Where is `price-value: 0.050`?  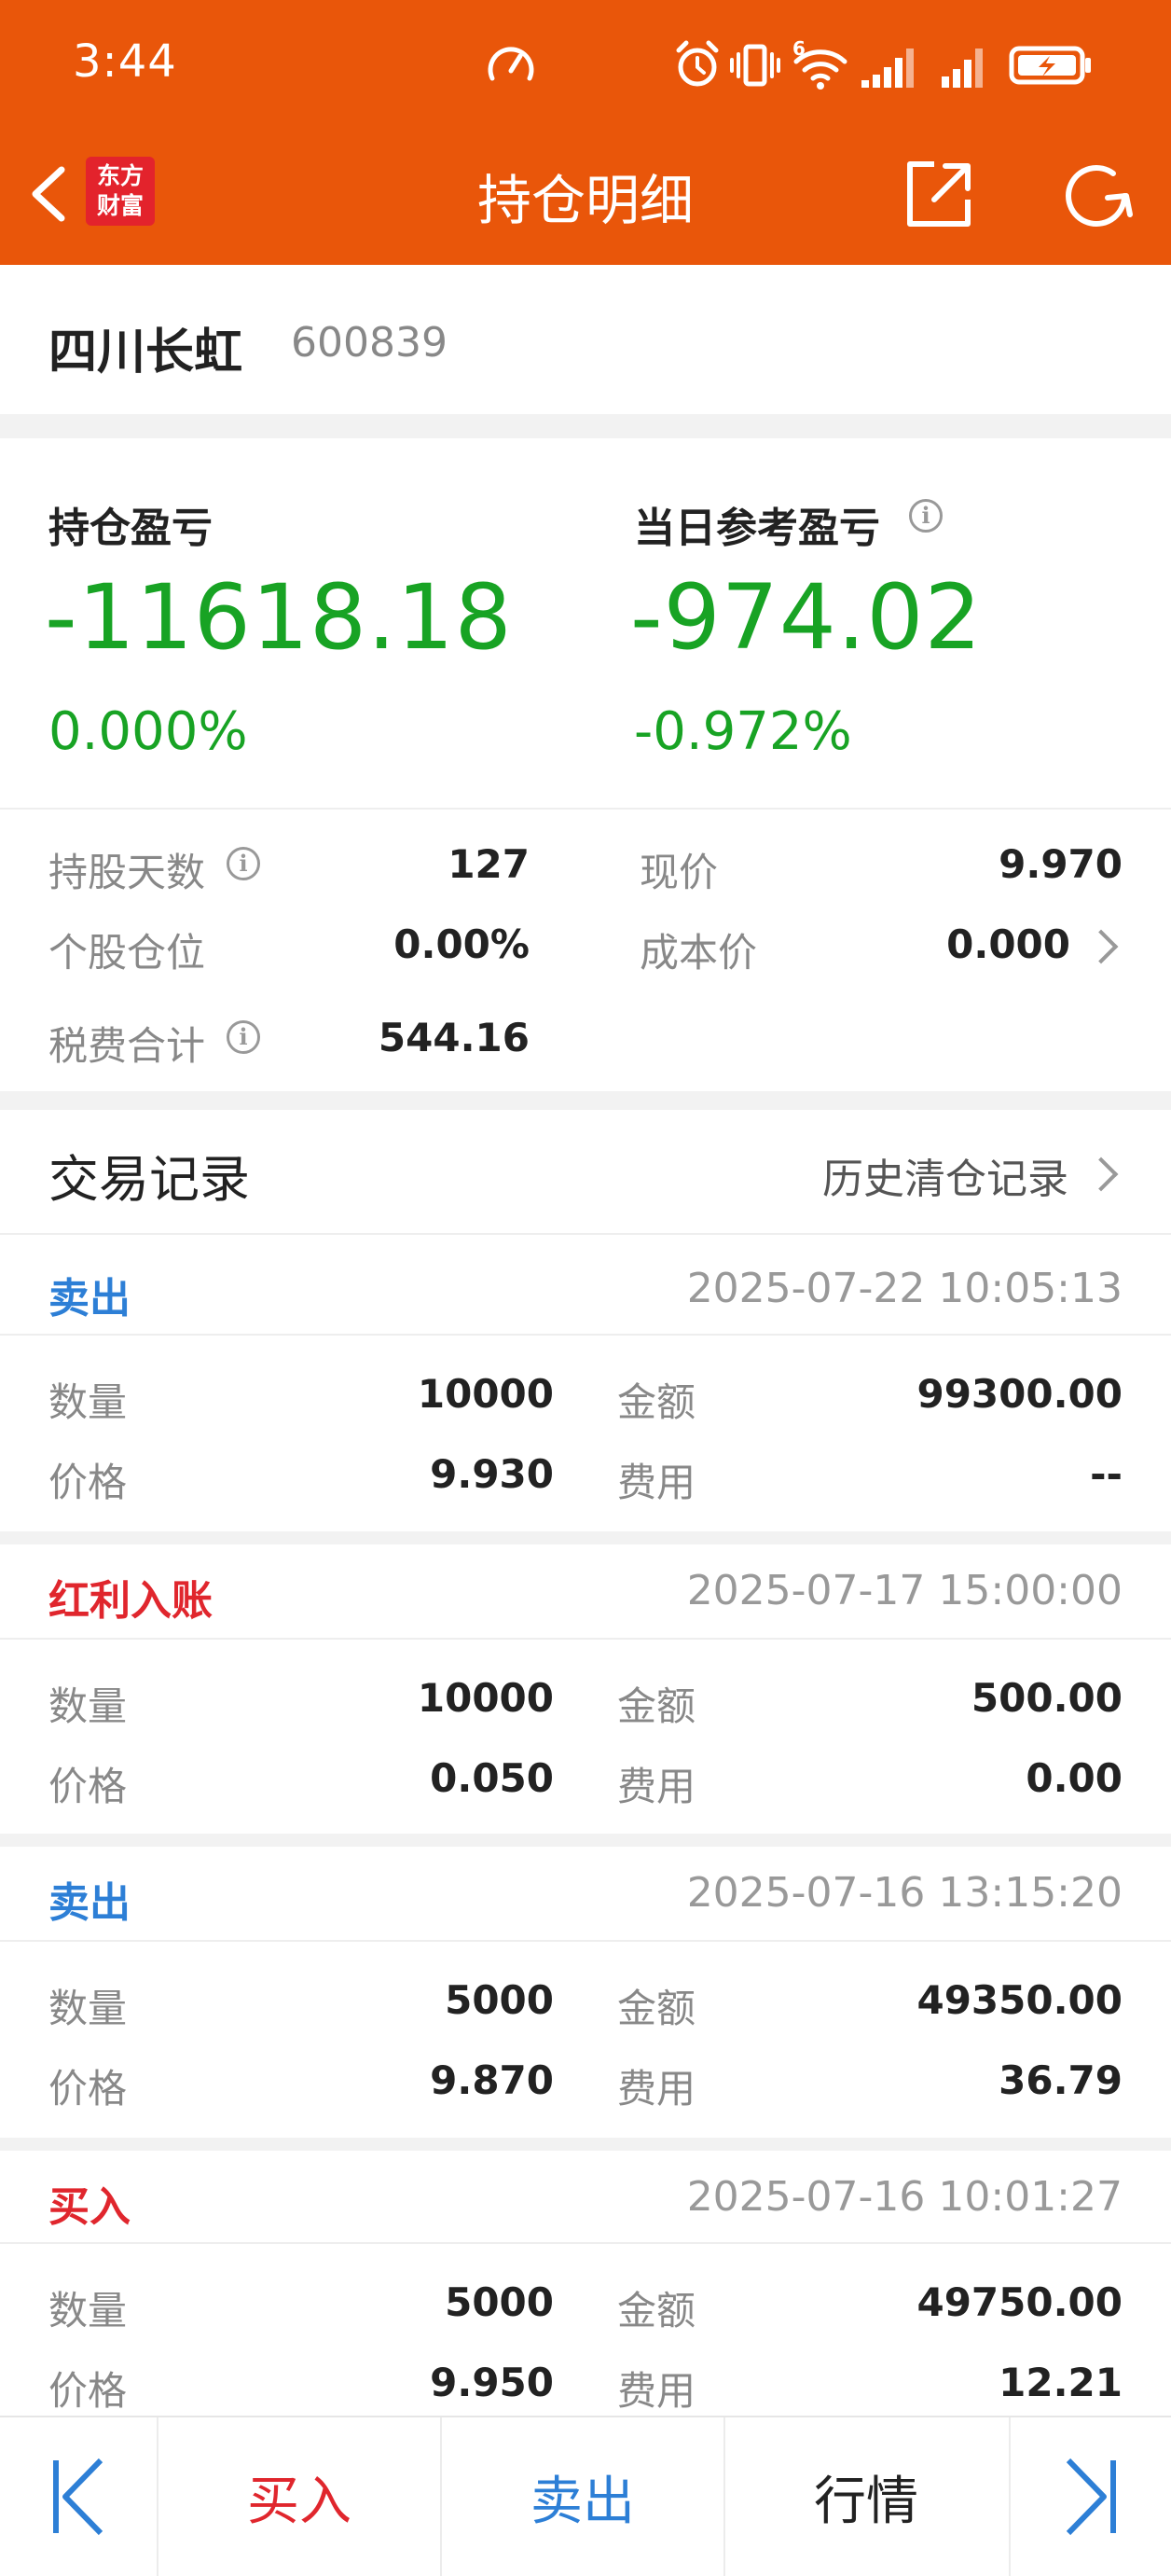
price-value: 0.050 is located at coordinates (492, 1778).